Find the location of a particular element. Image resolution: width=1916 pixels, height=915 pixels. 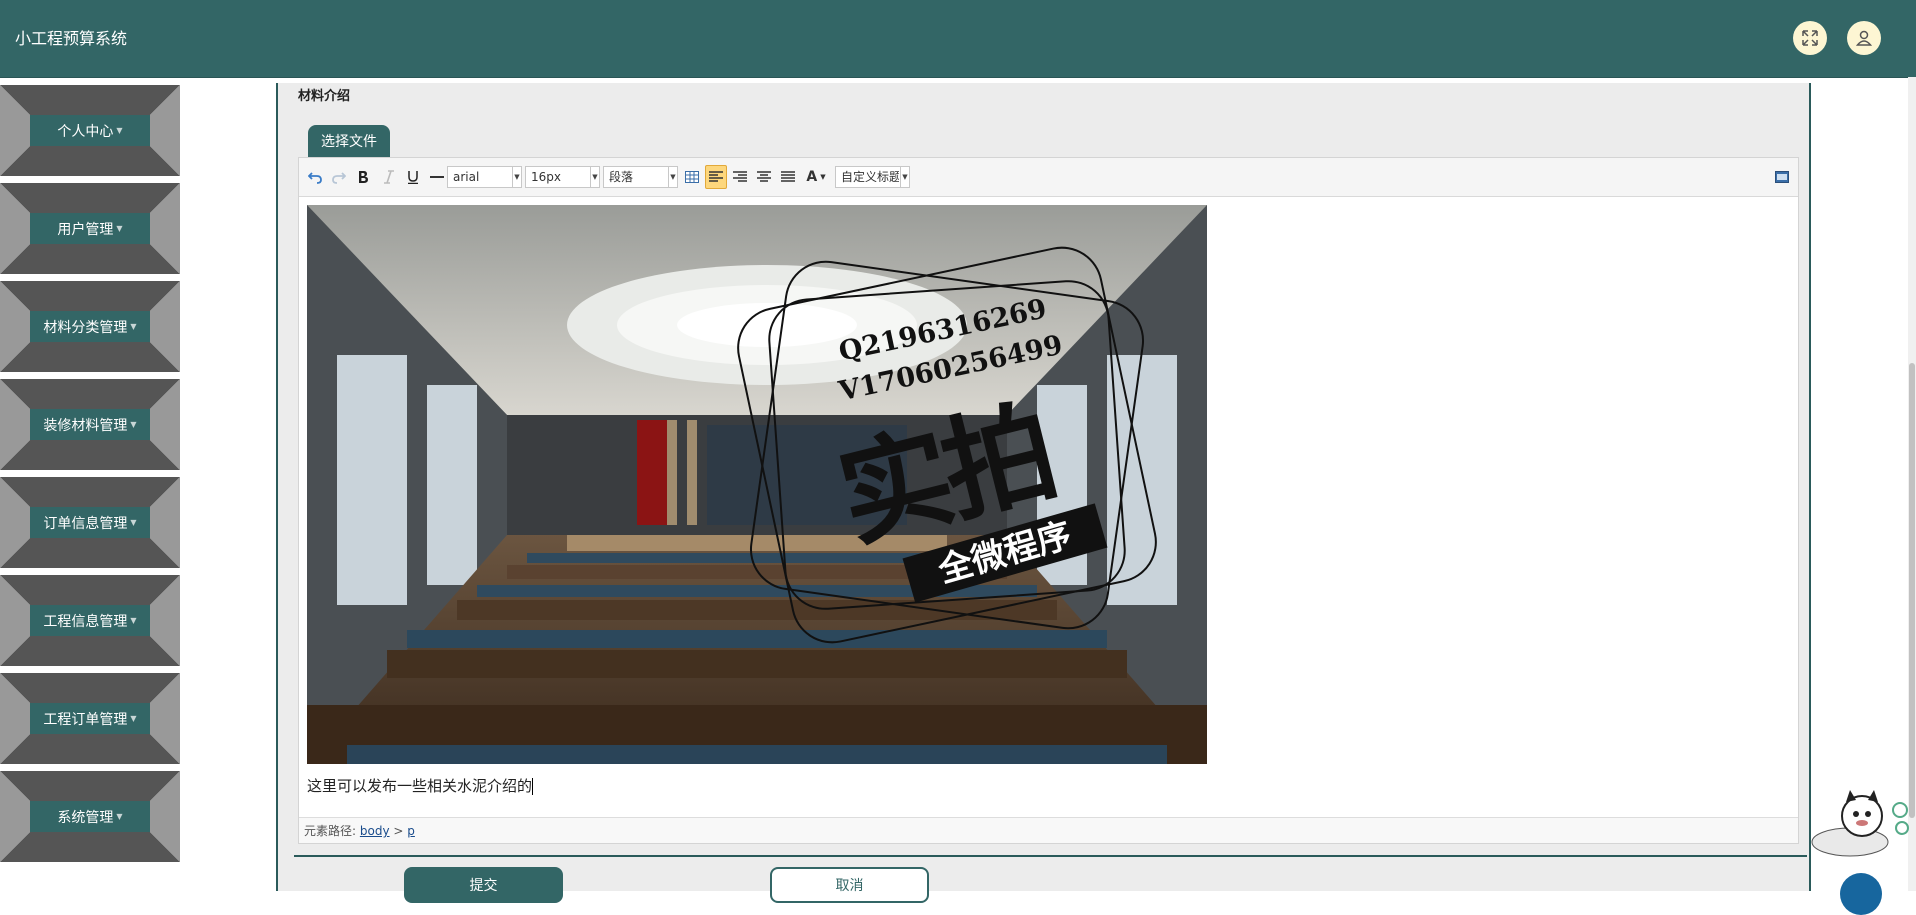

choose-file-button: 选择文件 is located at coordinates (349, 141).